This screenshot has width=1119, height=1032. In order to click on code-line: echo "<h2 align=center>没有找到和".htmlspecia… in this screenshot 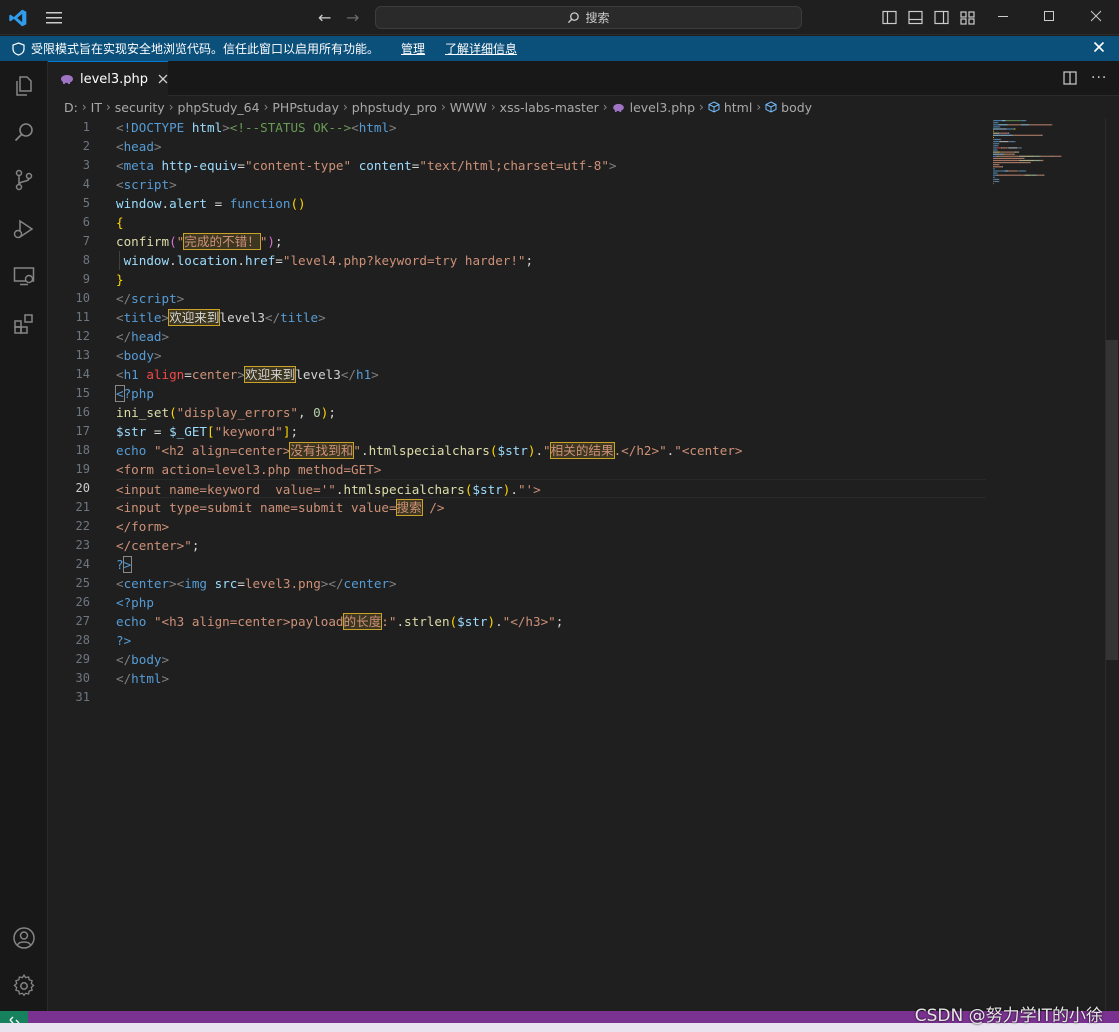, I will do `click(551, 450)`.